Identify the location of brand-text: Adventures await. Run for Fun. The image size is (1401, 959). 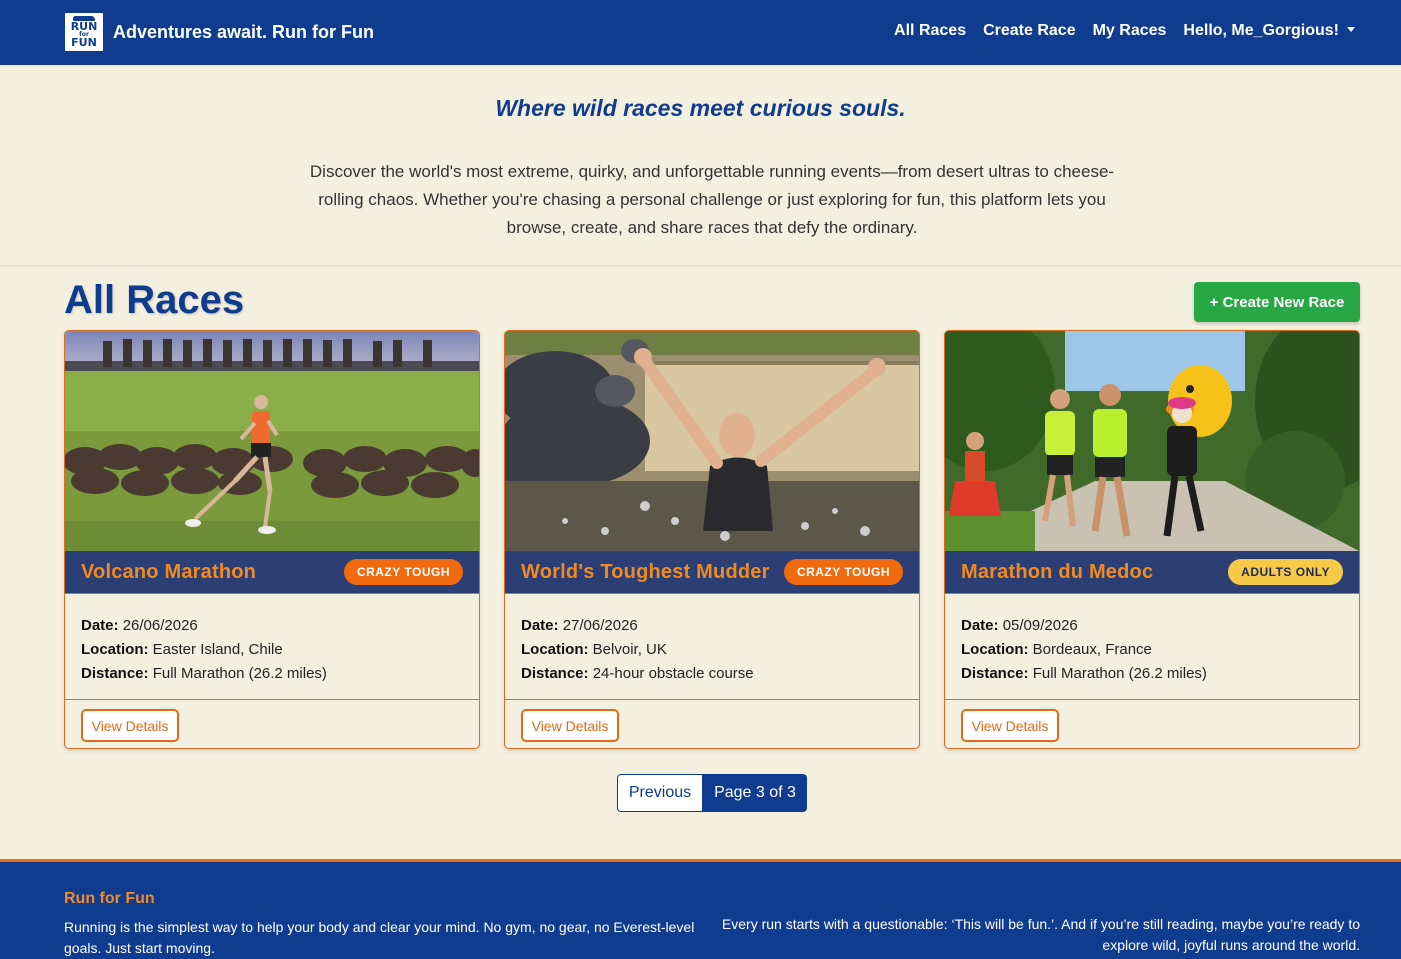
(243, 32).